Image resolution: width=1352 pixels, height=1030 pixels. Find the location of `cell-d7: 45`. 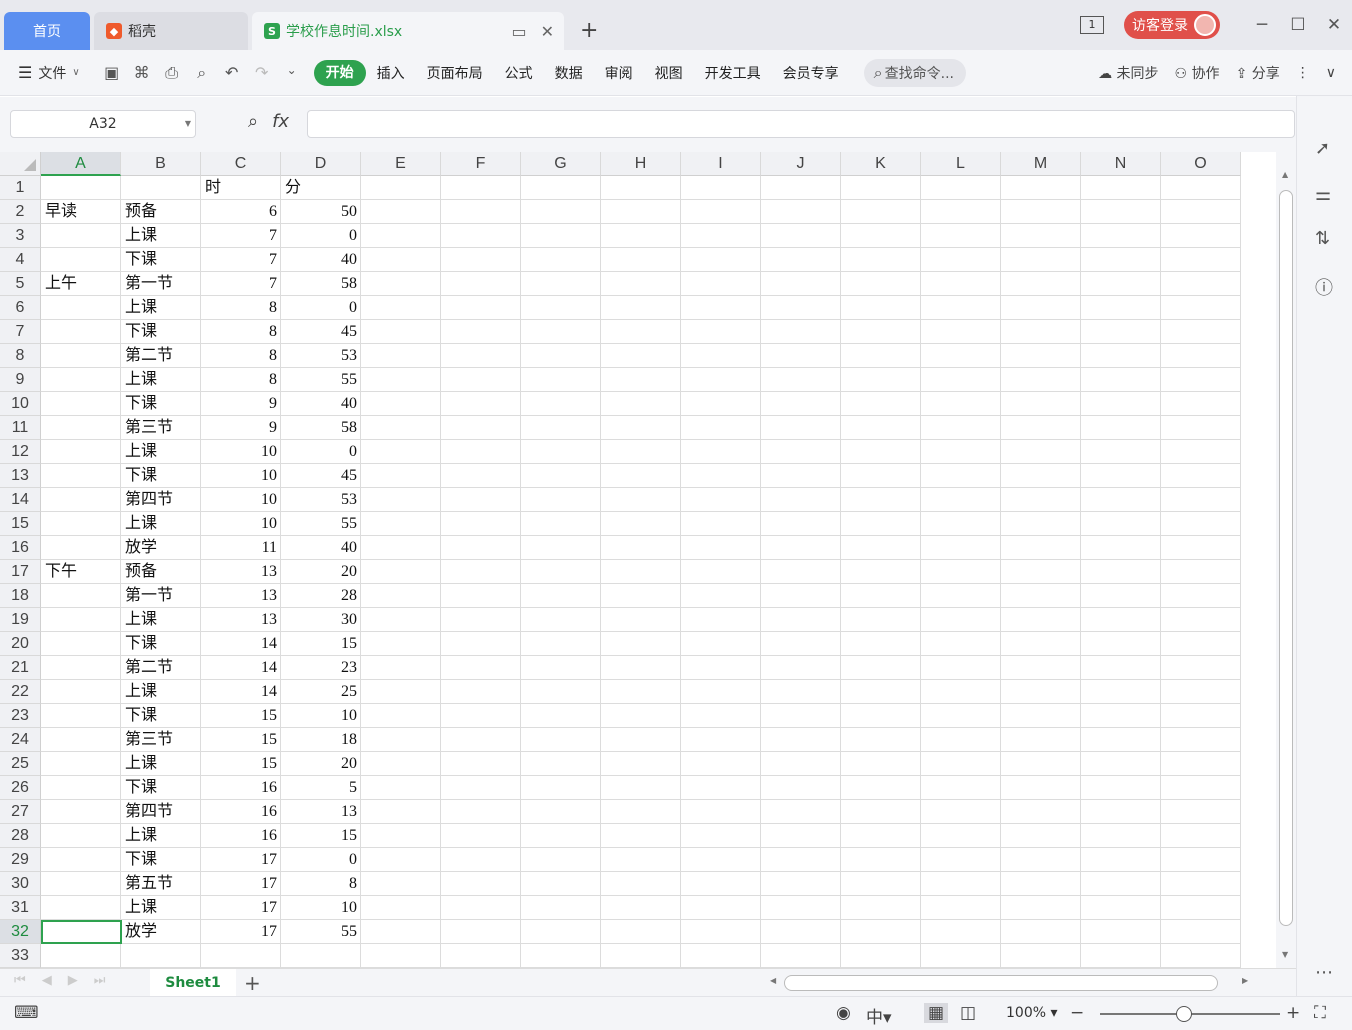

cell-d7: 45 is located at coordinates (321, 332).